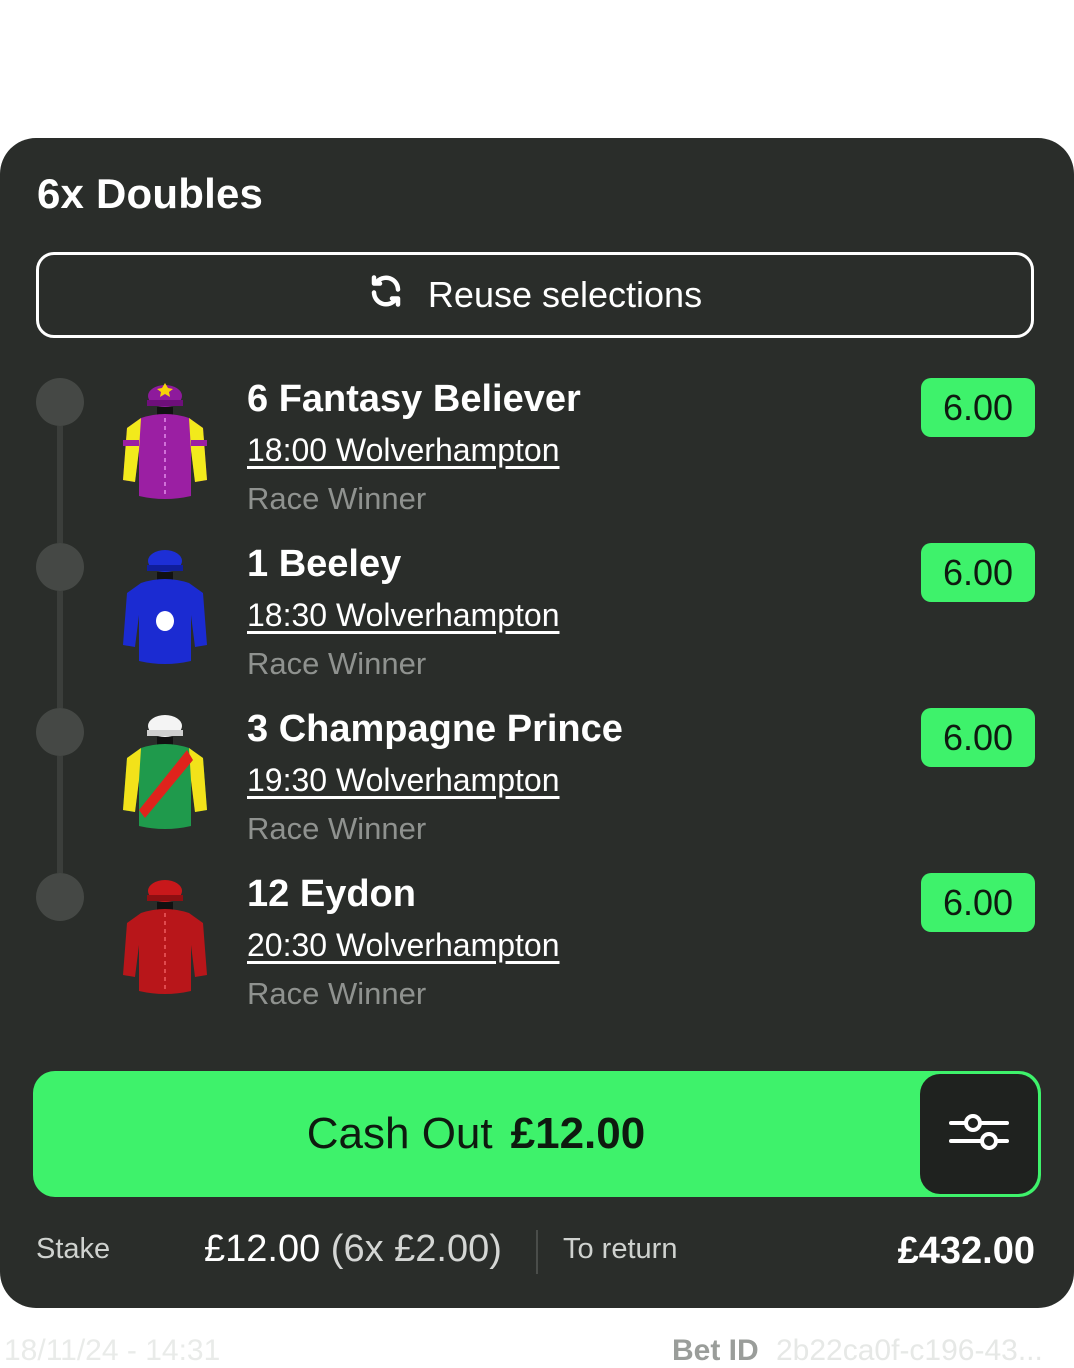 The width and height of the screenshot is (1074, 1368). I want to click on stake-value: £12.00 (6x £2.00), so click(353, 1249).